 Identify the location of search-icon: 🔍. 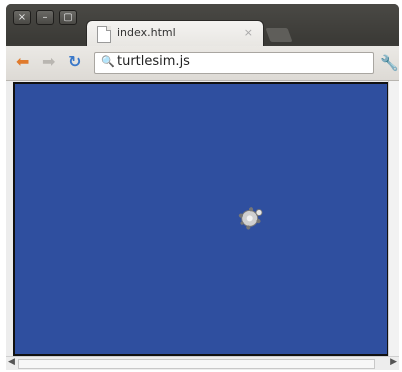
(108, 61).